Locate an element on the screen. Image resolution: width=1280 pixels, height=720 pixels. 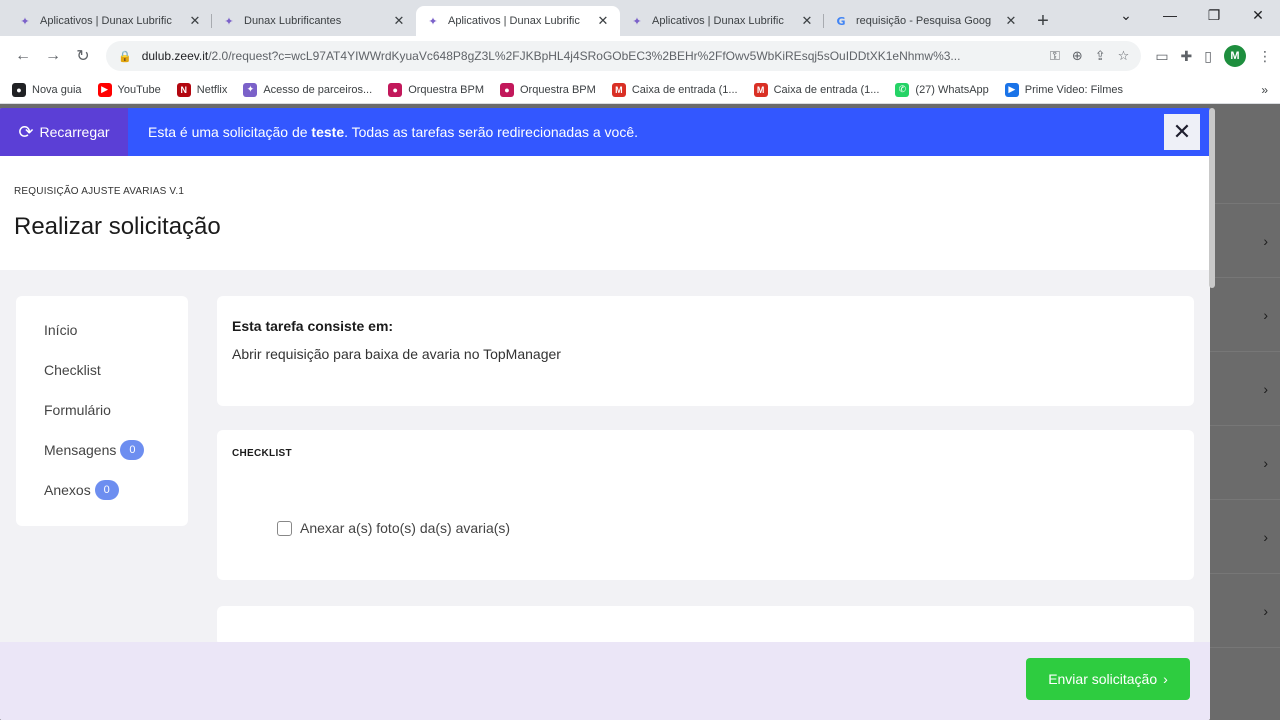
cast-icon: ▭ is located at coordinates (1161, 56).